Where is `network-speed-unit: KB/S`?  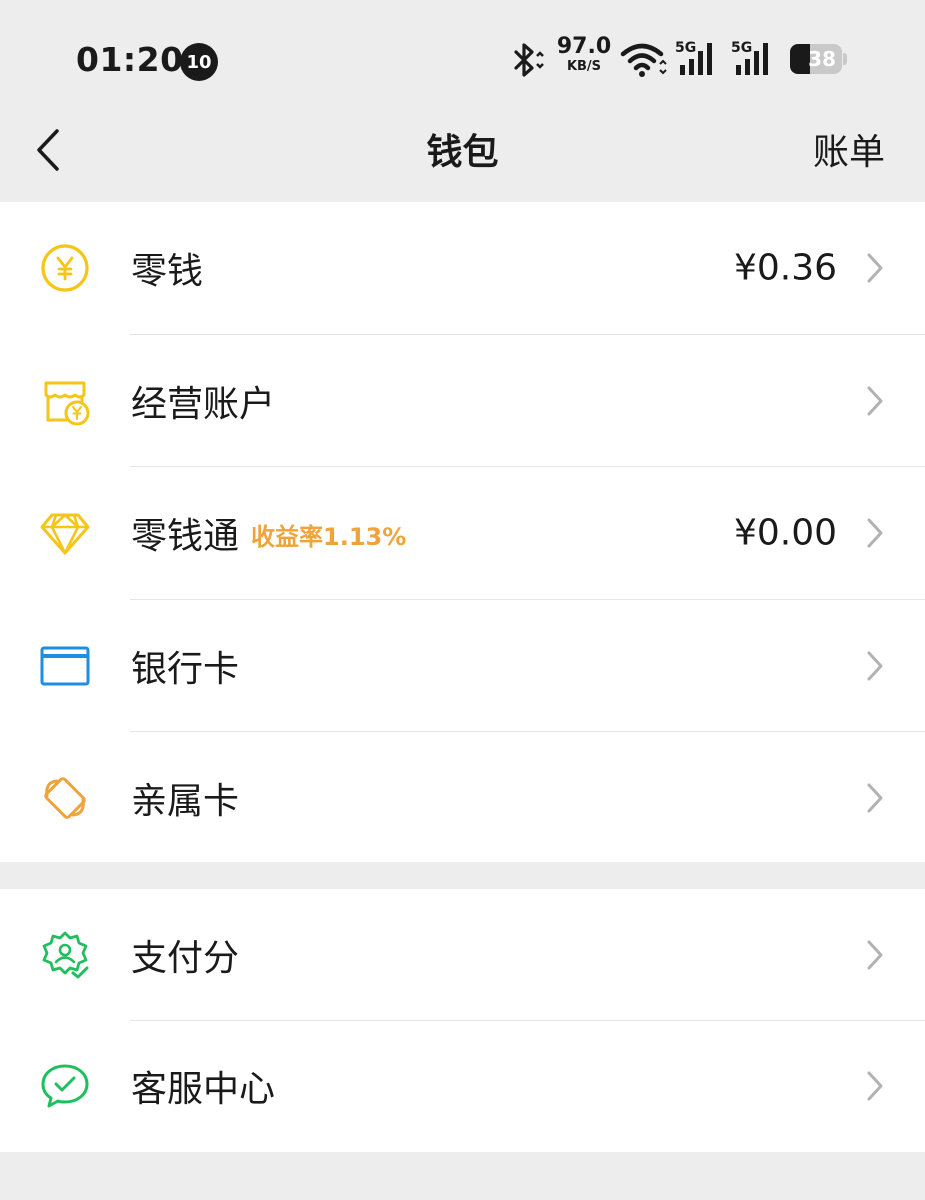 network-speed-unit: KB/S is located at coordinates (584, 66).